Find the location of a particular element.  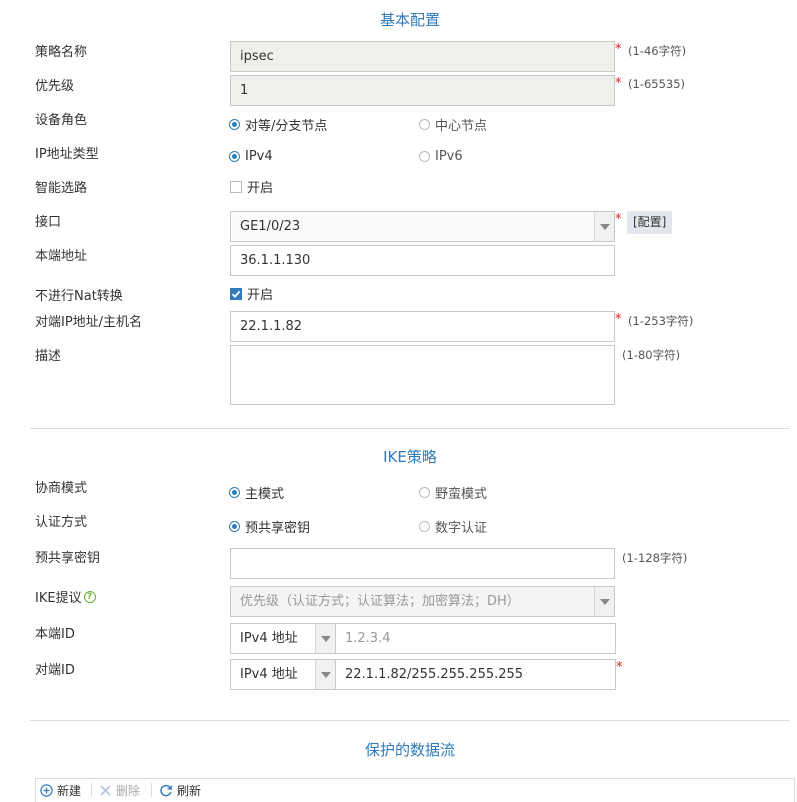

data-flow-toolbar is located at coordinates (415, 790).